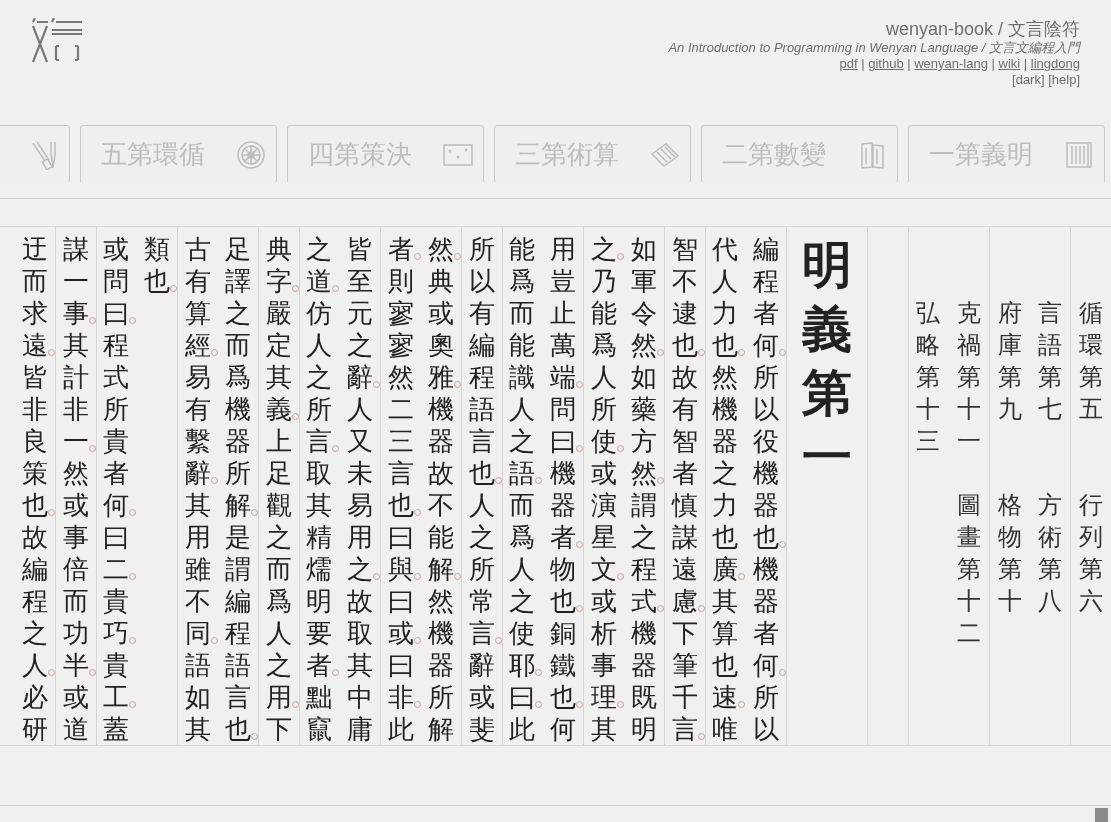  Describe the element at coordinates (563, 313) in the screenshot. I see `text-phrase: 用豈止萬端` at that location.